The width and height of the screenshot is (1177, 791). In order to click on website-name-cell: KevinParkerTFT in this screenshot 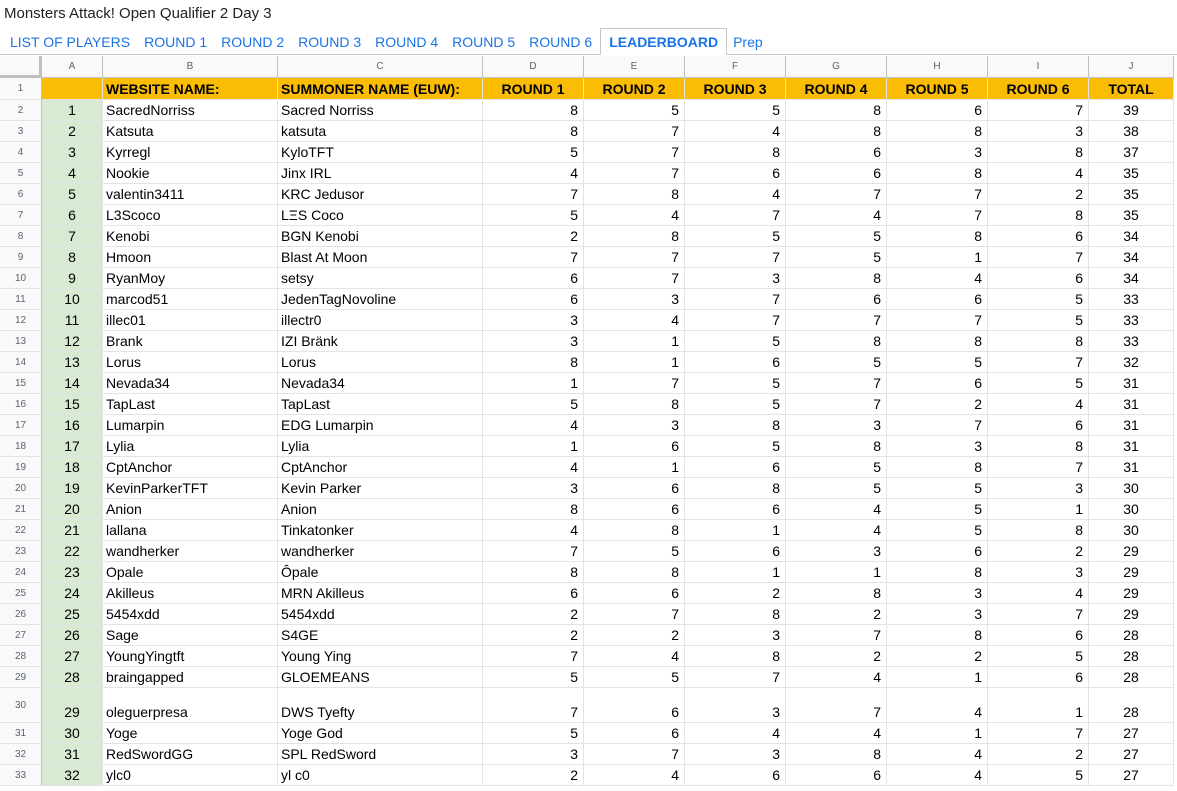, I will do `click(190, 488)`.